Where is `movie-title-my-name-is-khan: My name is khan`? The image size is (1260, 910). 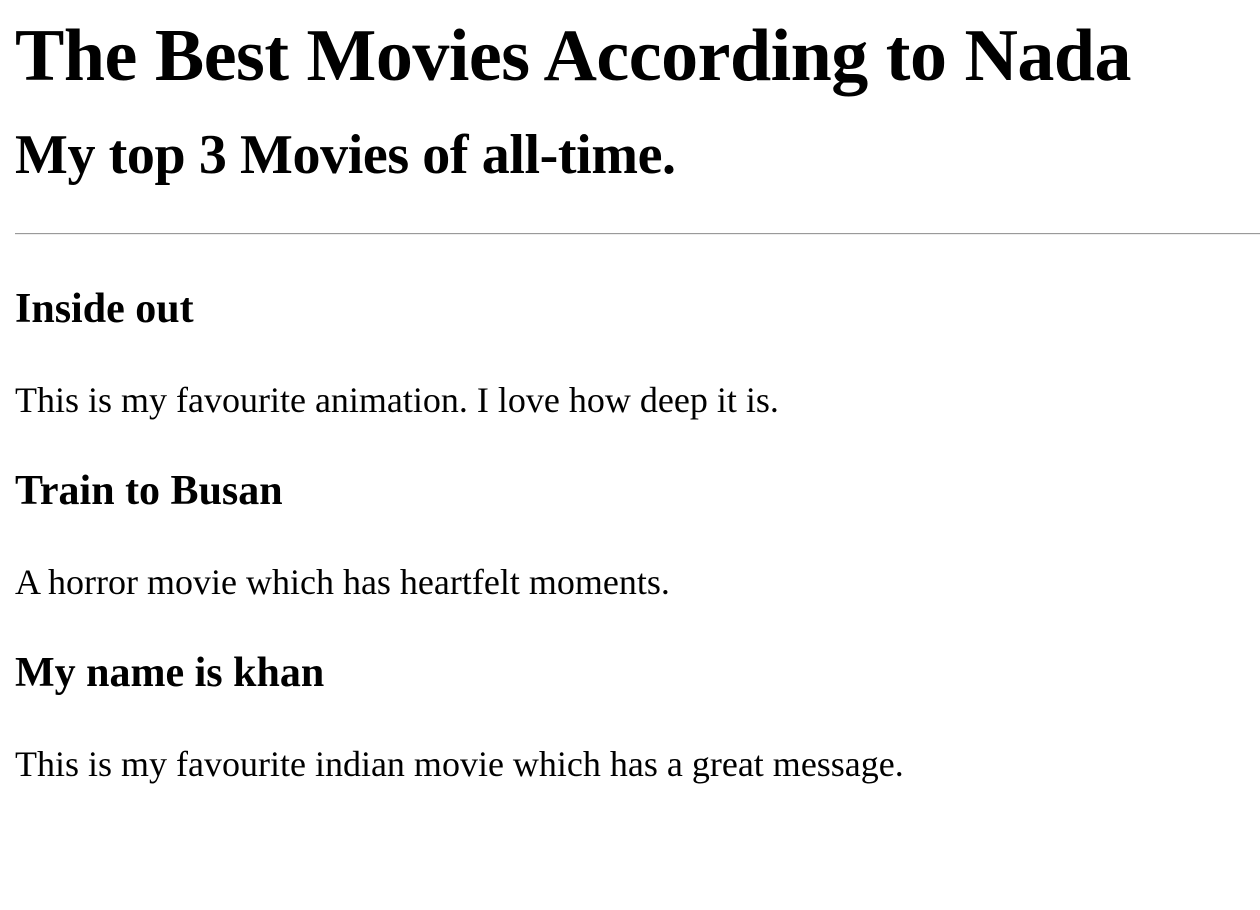
movie-title-my-name-is-khan: My name is khan is located at coordinates (170, 673).